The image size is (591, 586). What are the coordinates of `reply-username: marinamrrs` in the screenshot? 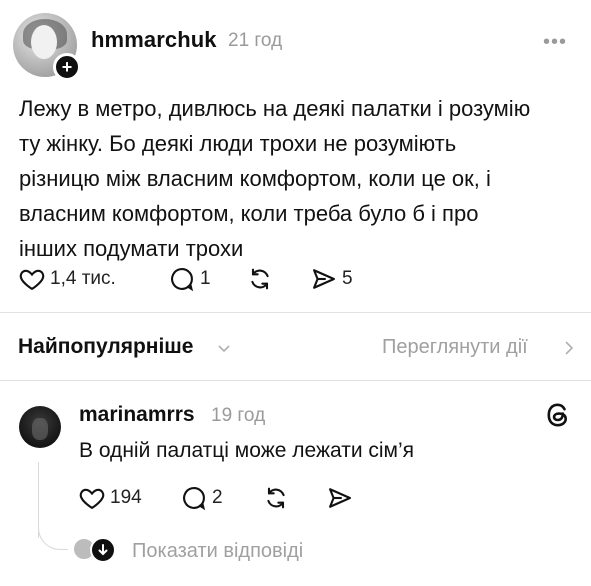 It's located at (137, 415).